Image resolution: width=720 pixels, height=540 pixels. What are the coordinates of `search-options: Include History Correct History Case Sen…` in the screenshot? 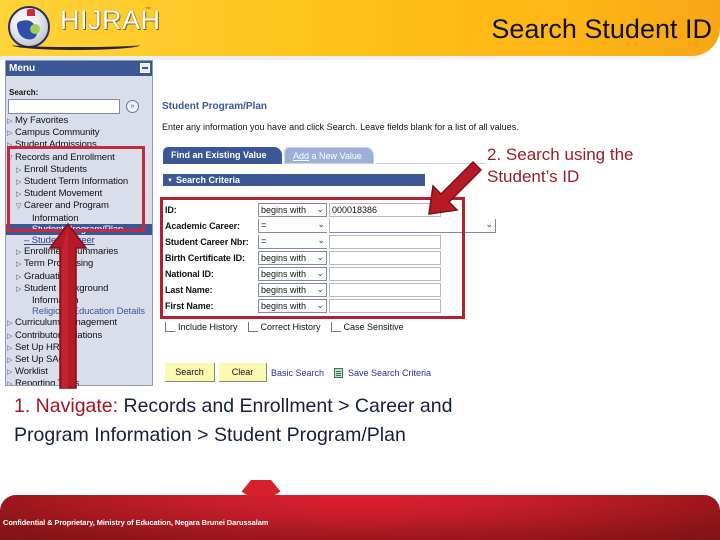 It's located at (289, 327).